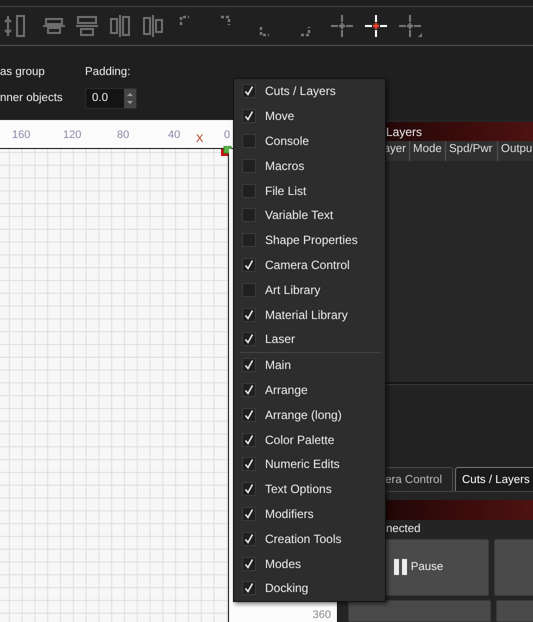 This screenshot has width=533, height=622. I want to click on ruler-label: 160, so click(21, 135).